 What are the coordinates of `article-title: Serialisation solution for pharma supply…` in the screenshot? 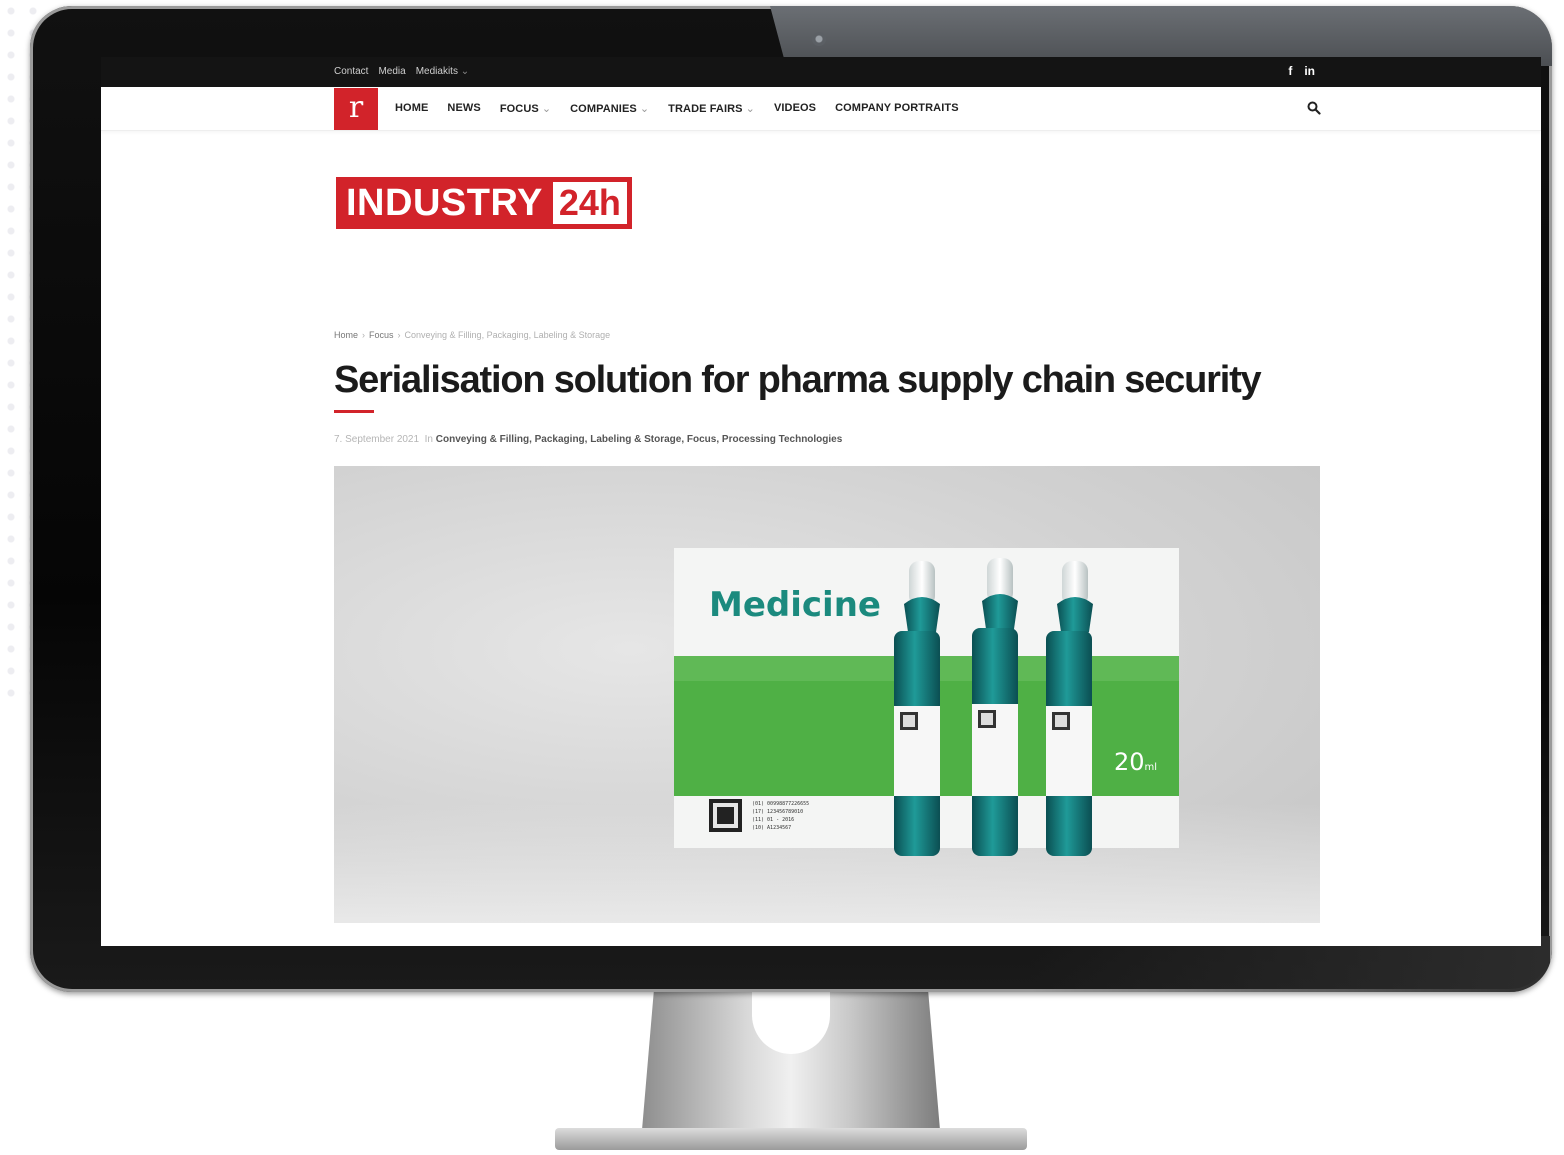 It's located at (798, 380).